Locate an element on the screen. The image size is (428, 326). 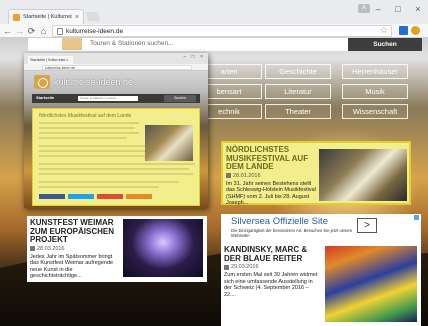
share-button-other is located at coordinates (139, 196).